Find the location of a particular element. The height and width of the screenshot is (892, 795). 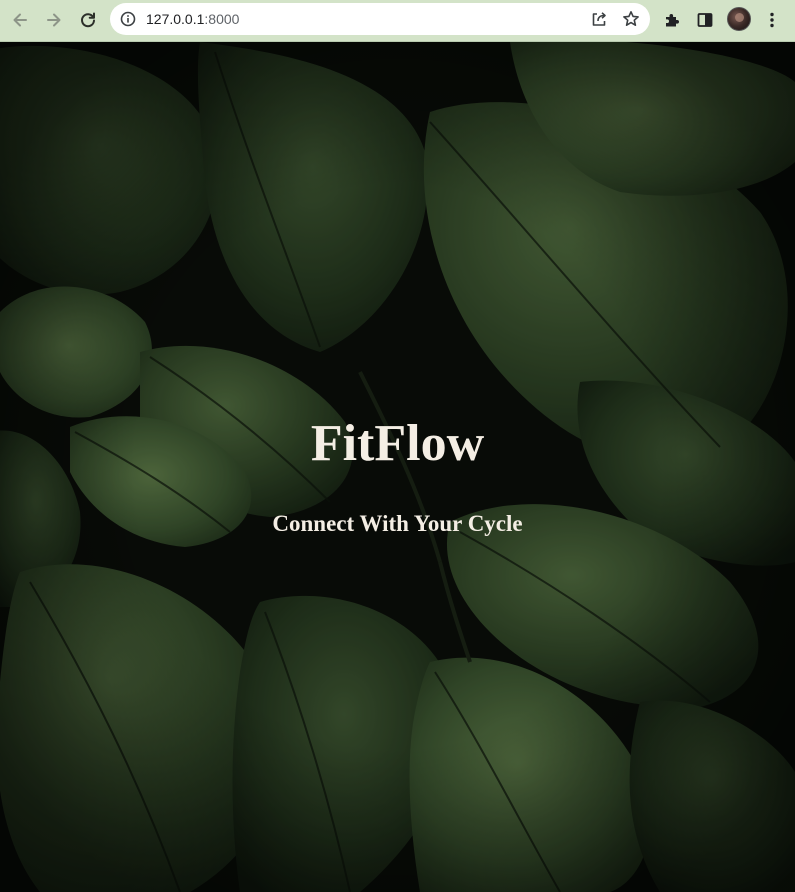

back-button is located at coordinates (20, 20).